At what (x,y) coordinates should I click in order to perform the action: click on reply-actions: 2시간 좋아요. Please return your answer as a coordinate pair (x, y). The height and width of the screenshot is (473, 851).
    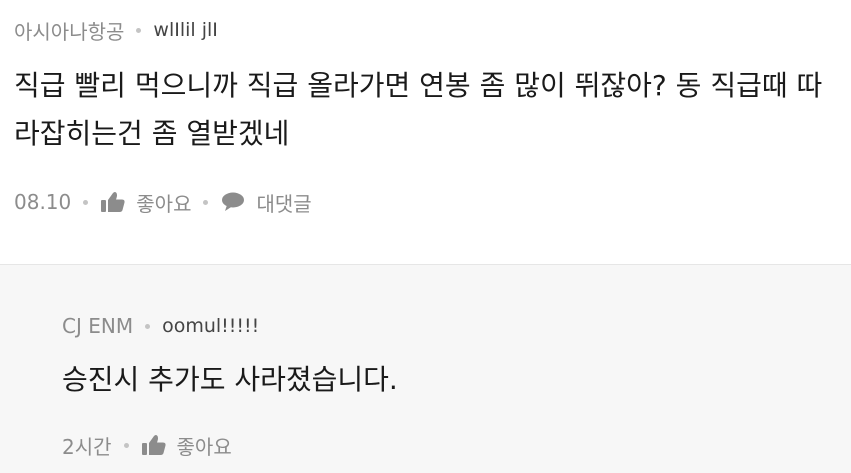
    Looking at the image, I should click on (147, 445).